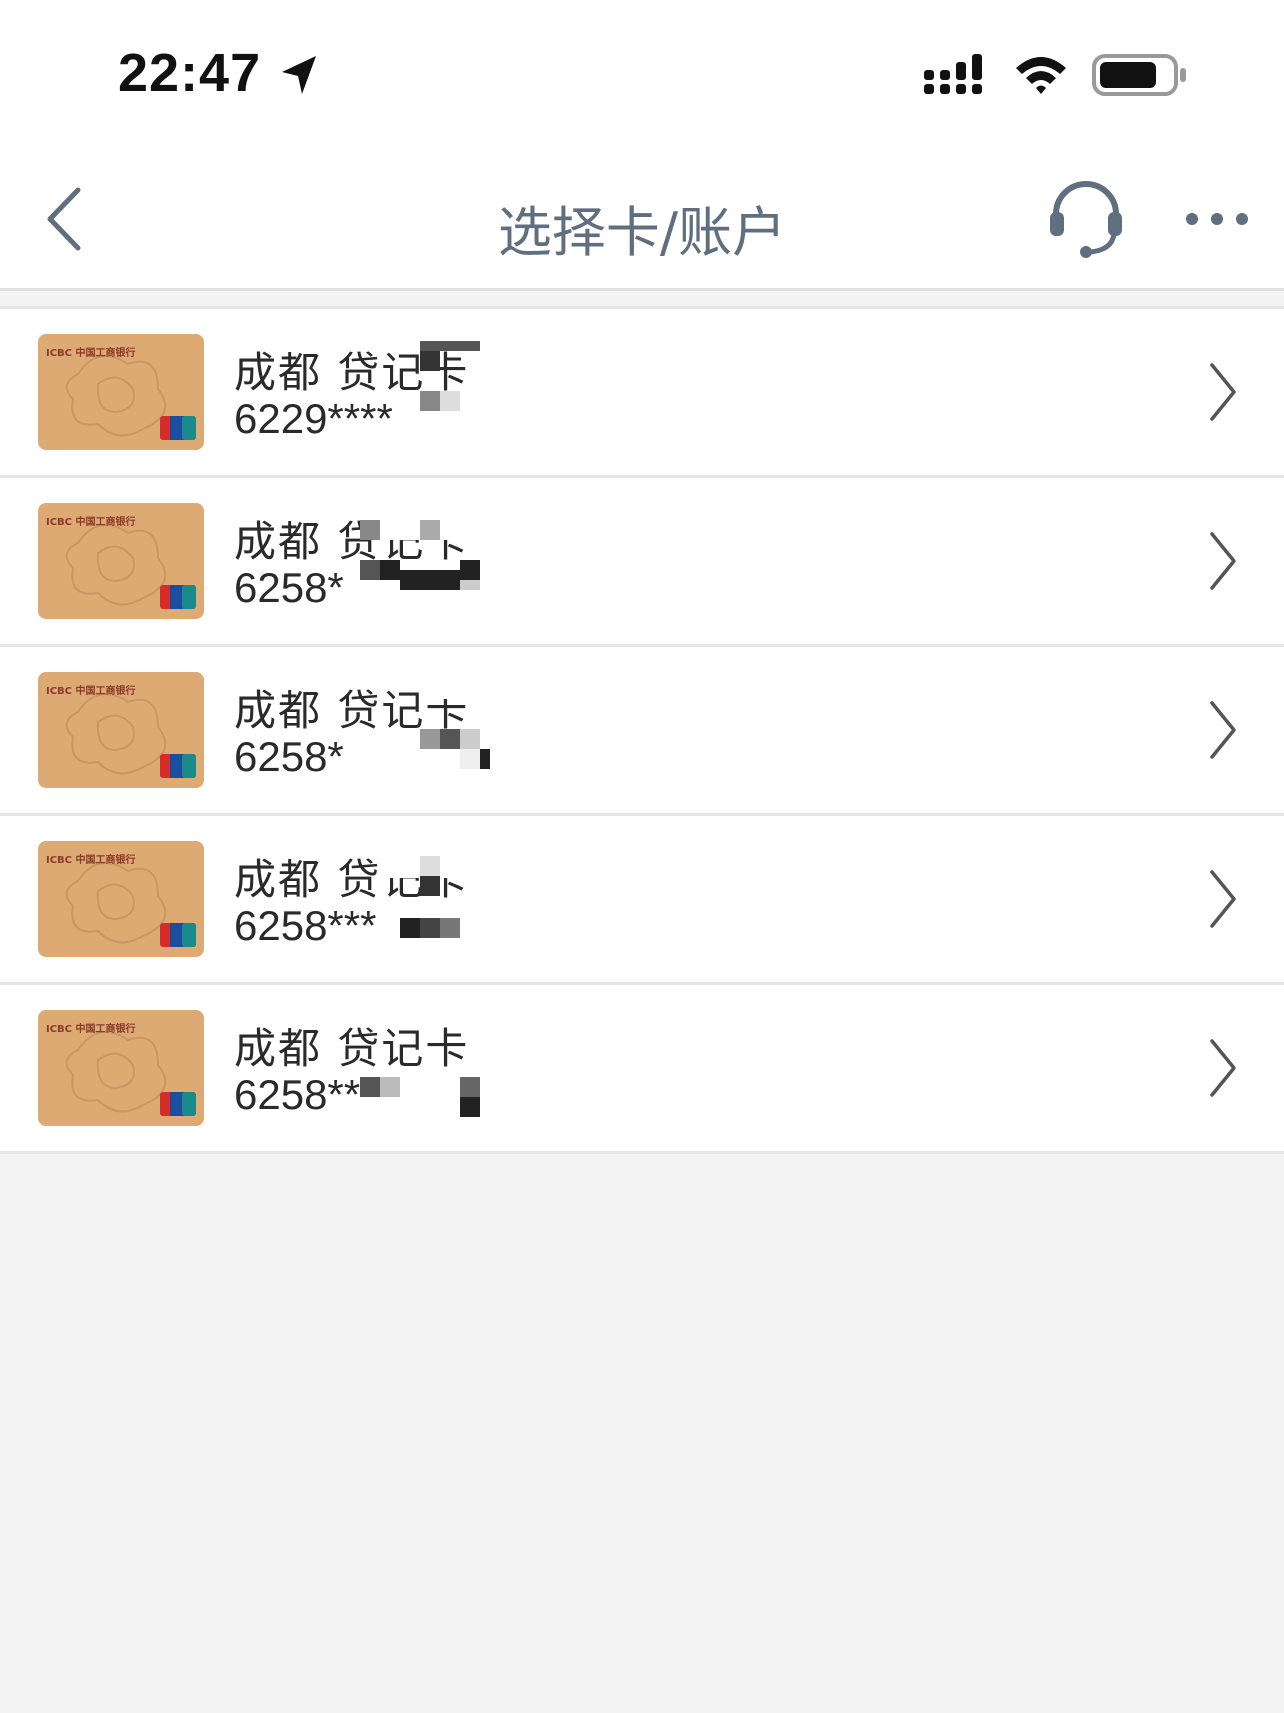 The height and width of the screenshot is (1713, 1284). What do you see at coordinates (1139, 75) in the screenshot?
I see `battery-icon` at bounding box center [1139, 75].